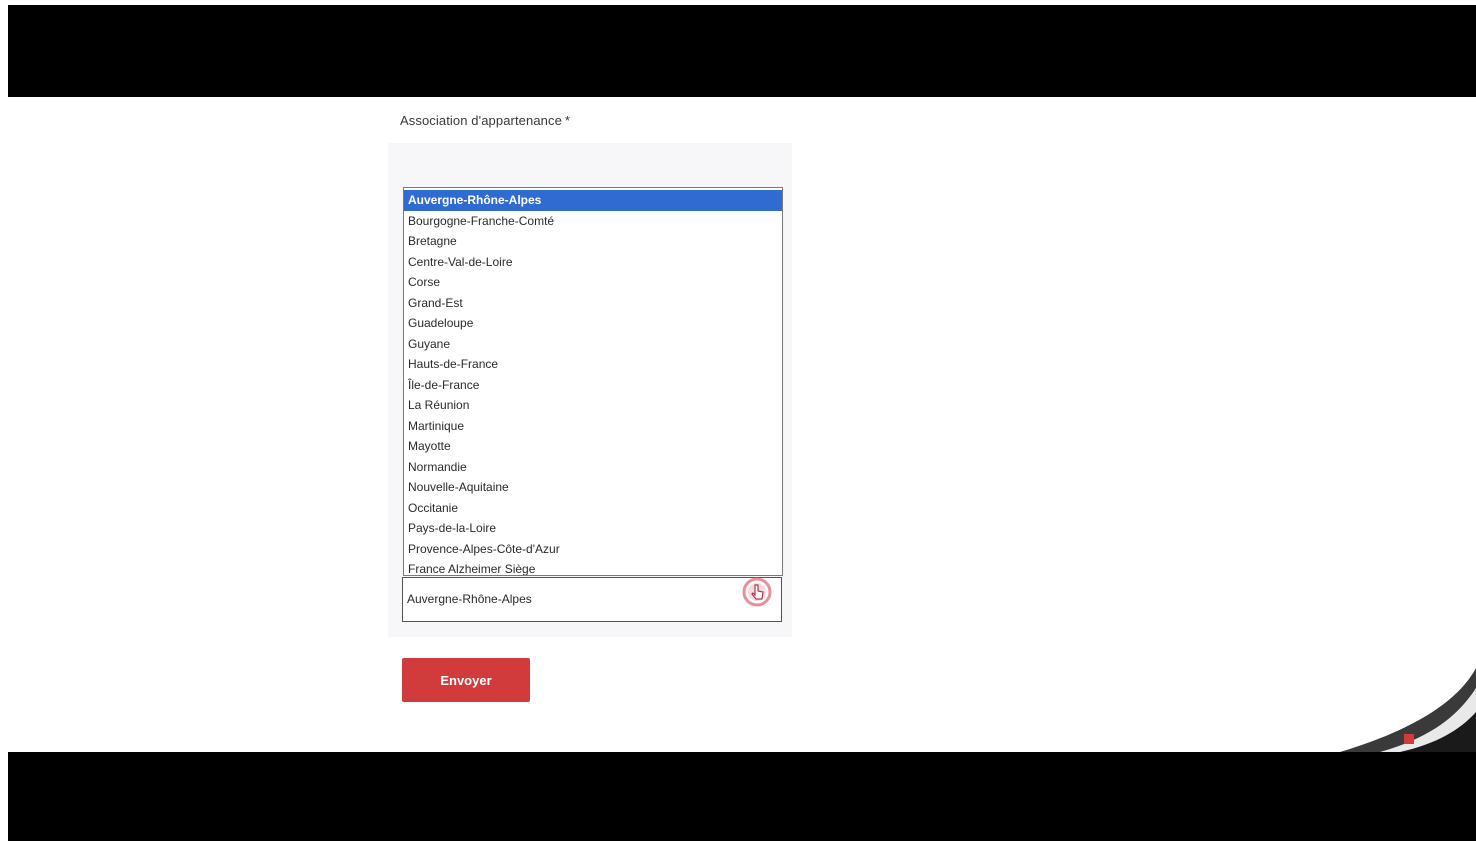 The width and height of the screenshot is (1476, 841). Describe the element at coordinates (593, 508) in the screenshot. I see `option-item: Occitanie` at that location.